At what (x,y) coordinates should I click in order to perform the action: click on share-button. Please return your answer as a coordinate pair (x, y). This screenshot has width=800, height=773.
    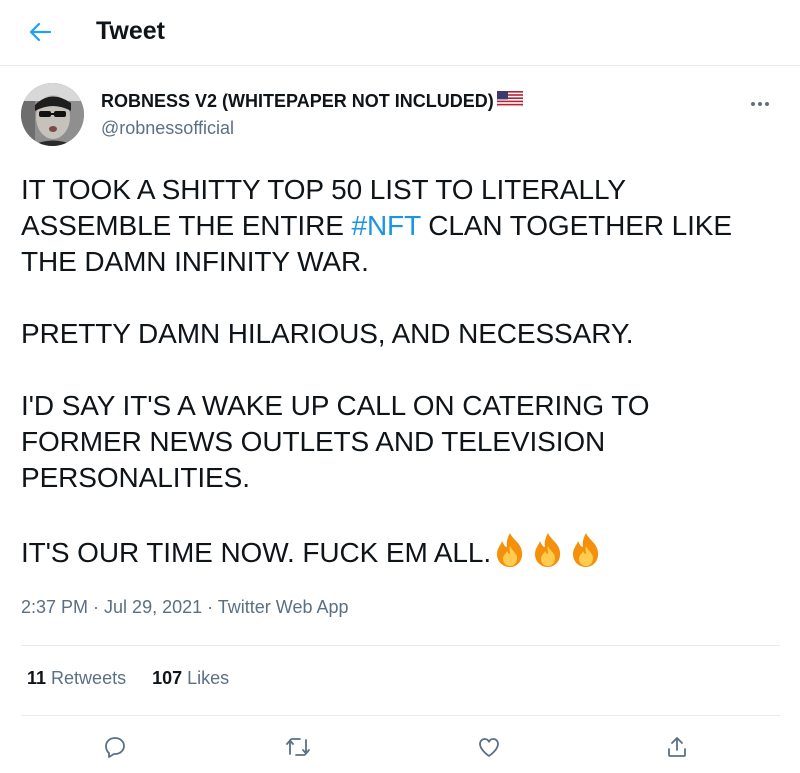
    Looking at the image, I should click on (677, 747).